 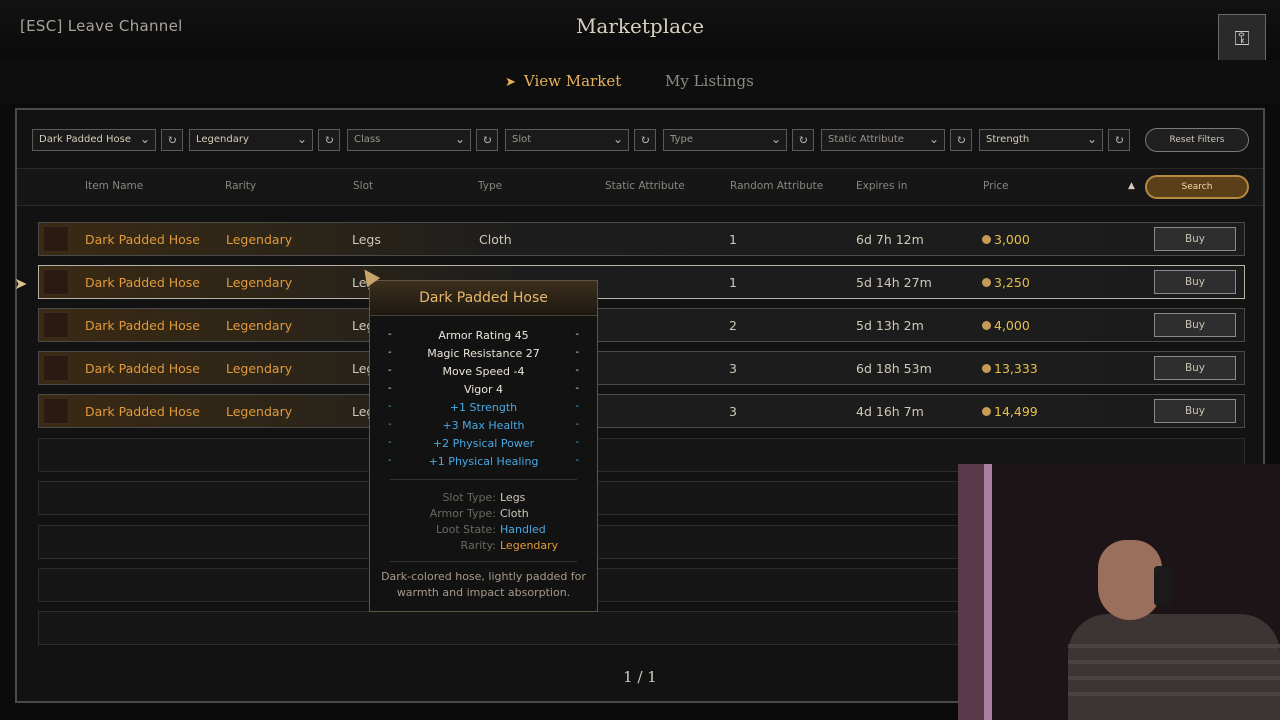 What do you see at coordinates (1006, 282) in the screenshot?
I see `item-price: 3,250` at bounding box center [1006, 282].